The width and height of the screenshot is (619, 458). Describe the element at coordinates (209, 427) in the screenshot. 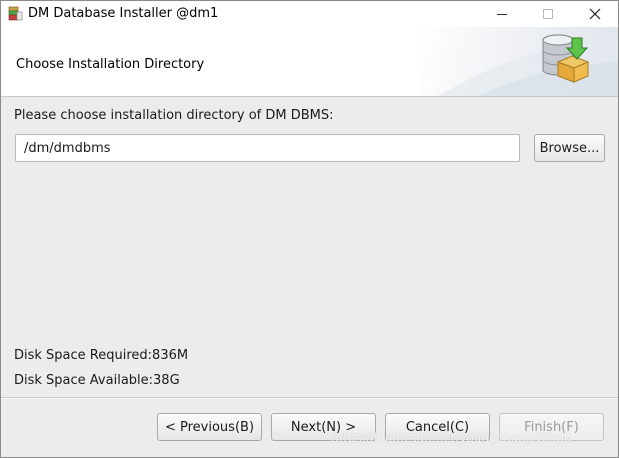

I see `previous-button: < Previous(B)` at that location.